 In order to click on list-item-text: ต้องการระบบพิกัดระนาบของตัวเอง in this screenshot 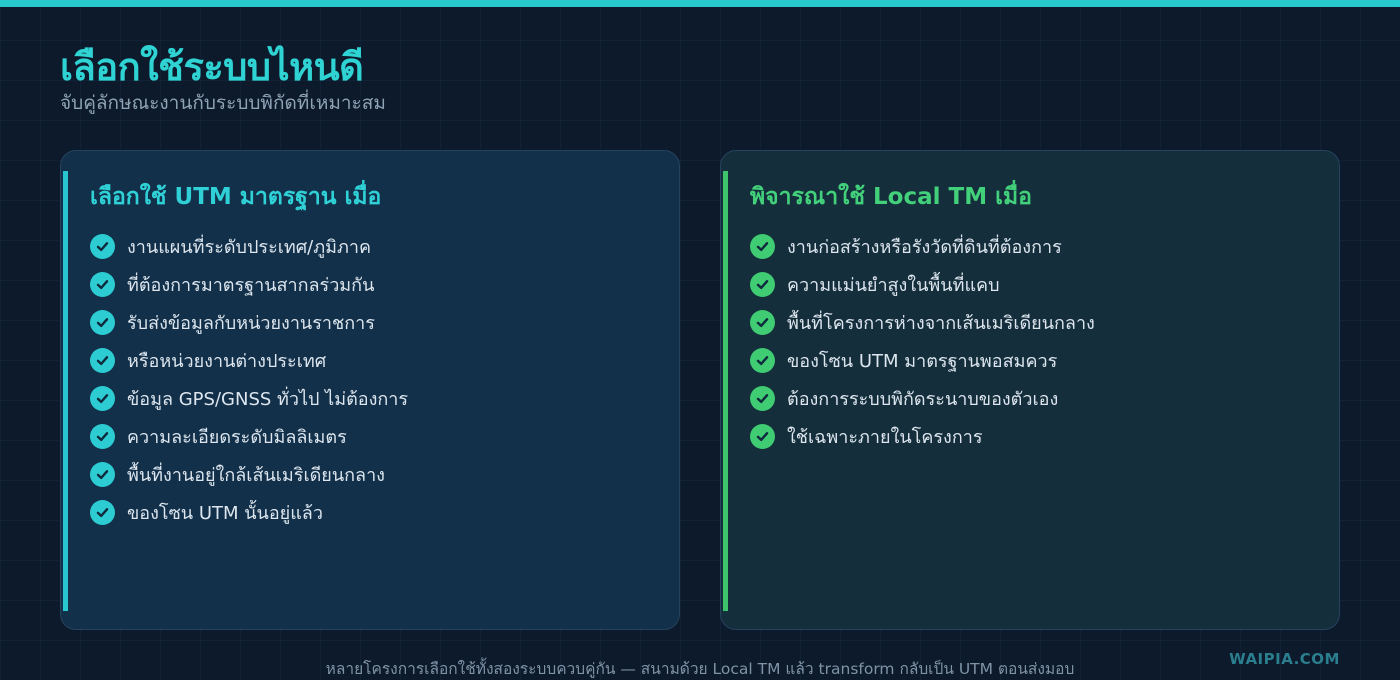, I will do `click(923, 399)`.